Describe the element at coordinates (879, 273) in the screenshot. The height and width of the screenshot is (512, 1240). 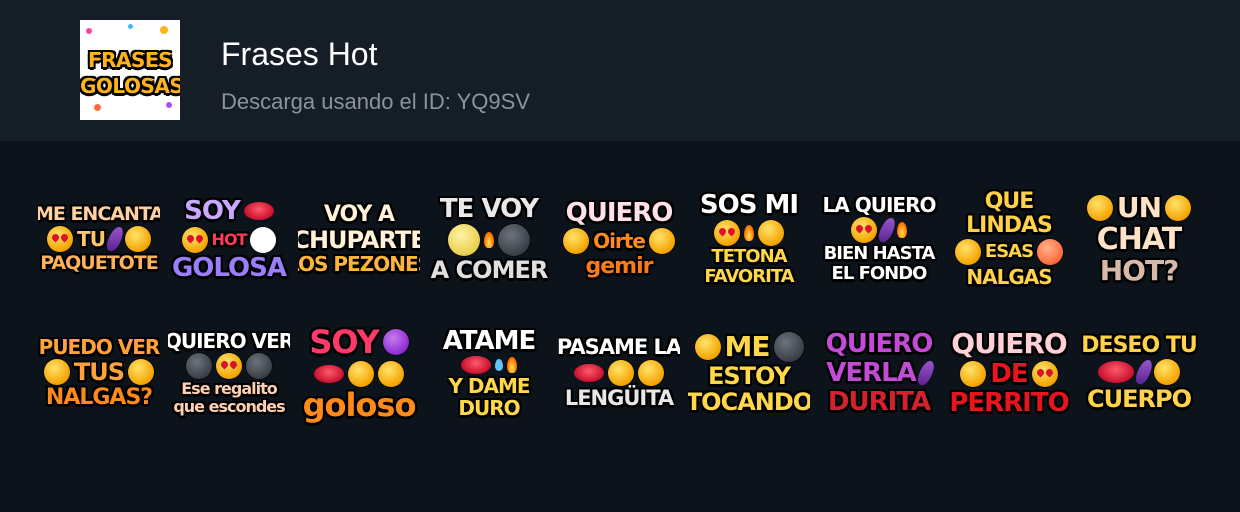
I see `sticker-text: EL FONDO` at that location.